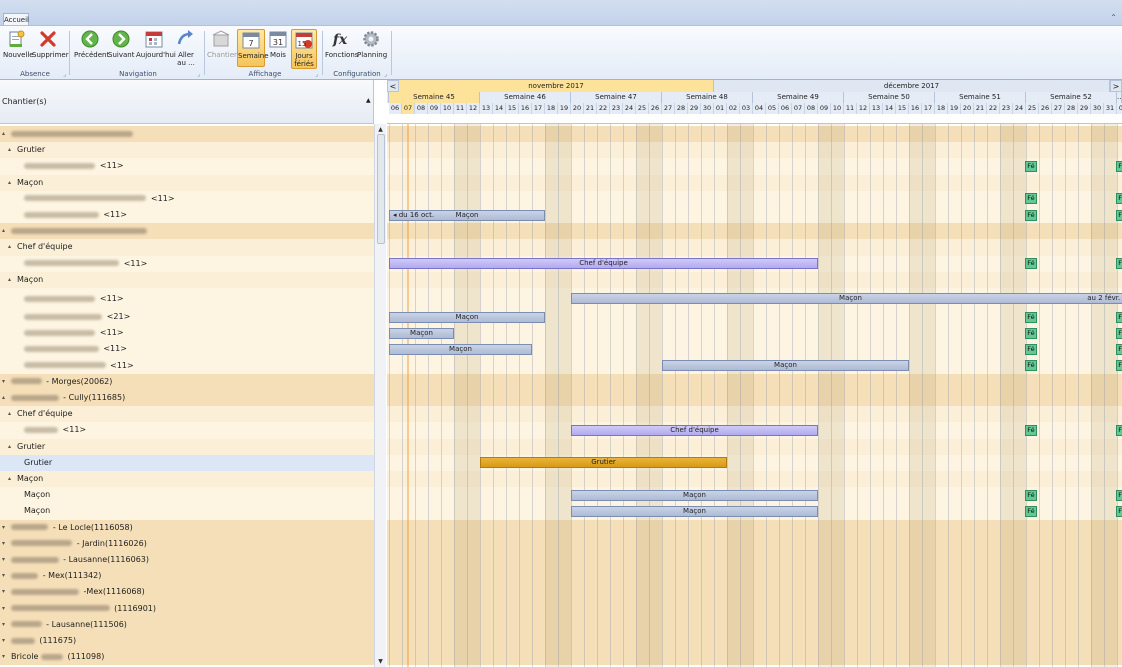 The image size is (1122, 667). What do you see at coordinates (187, 576) in the screenshot?
I see `site-row: ▾ - Mex(111342)` at bounding box center [187, 576].